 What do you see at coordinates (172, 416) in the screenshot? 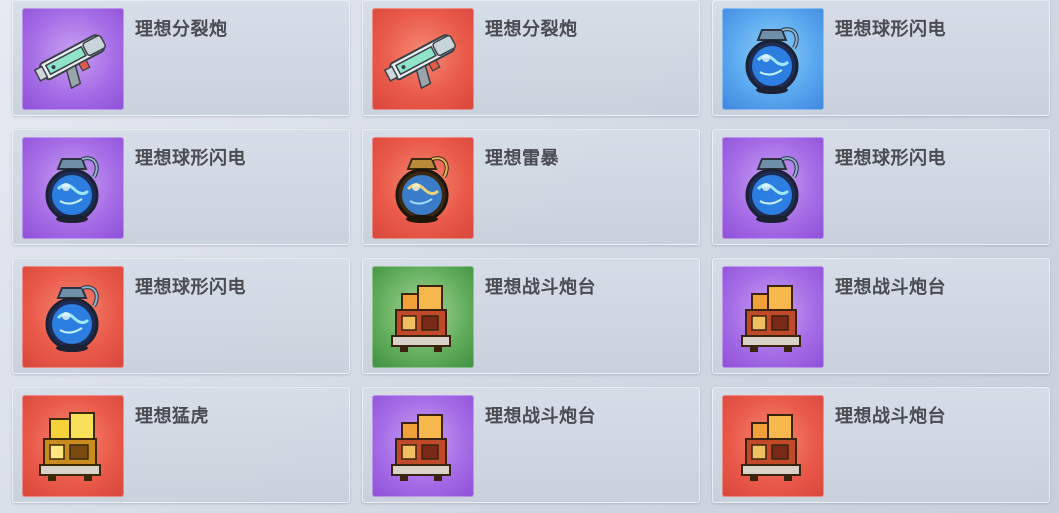
I see `item-name: 理想猛虎` at bounding box center [172, 416].